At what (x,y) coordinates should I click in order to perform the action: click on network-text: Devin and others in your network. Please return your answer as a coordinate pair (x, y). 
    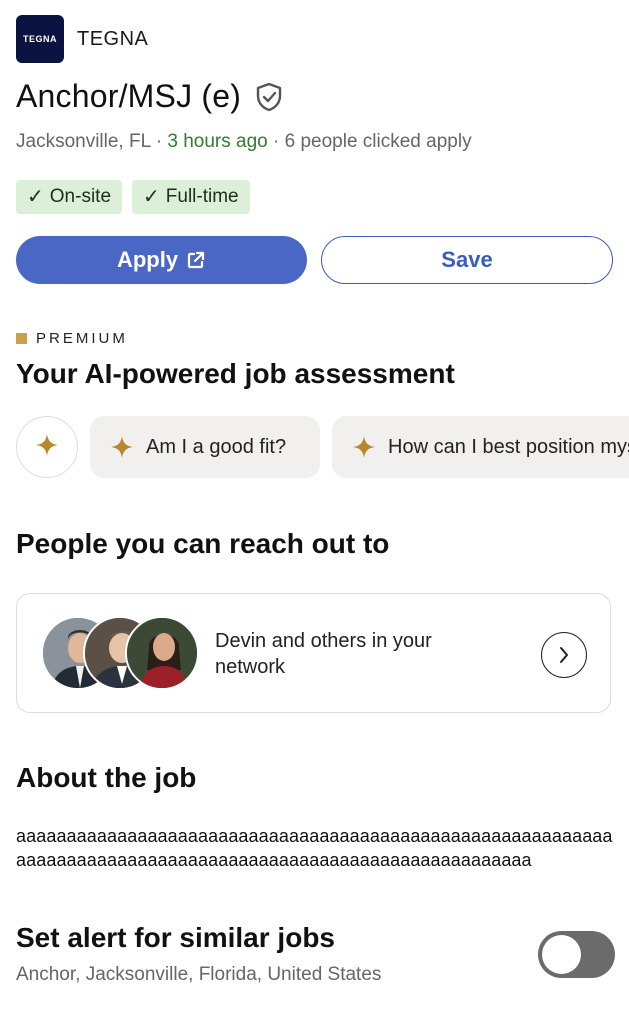
    Looking at the image, I should click on (323, 654).